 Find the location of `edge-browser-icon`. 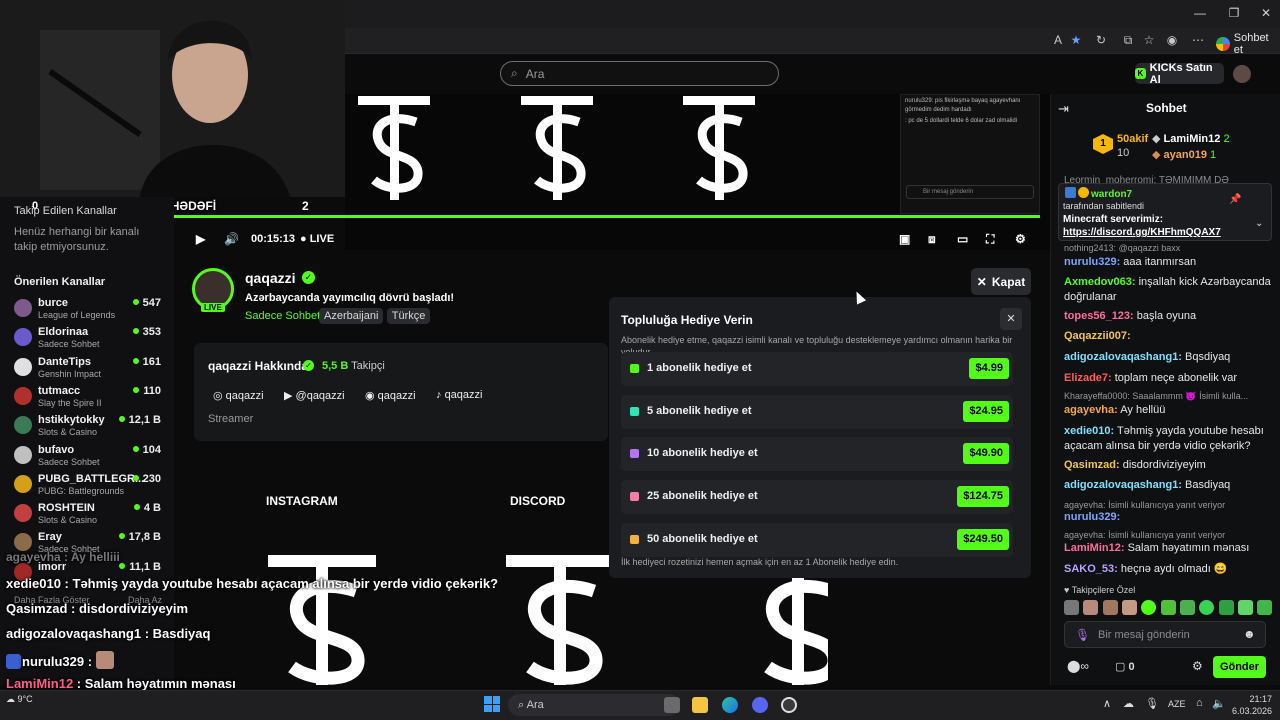

edge-browser-icon is located at coordinates (730, 705).